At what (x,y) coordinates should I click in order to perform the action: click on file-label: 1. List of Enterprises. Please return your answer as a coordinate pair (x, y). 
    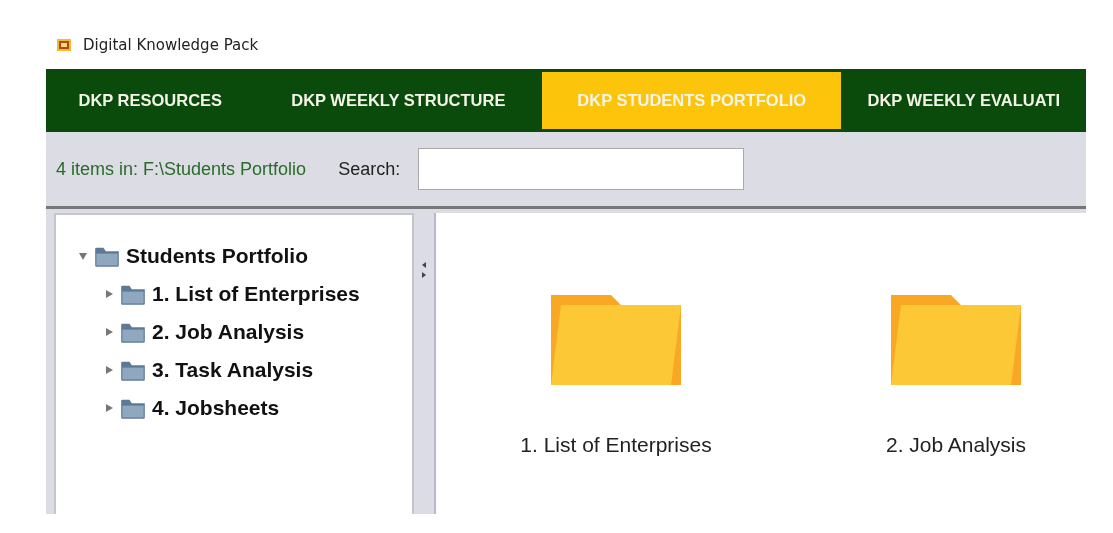
    Looking at the image, I should click on (616, 445).